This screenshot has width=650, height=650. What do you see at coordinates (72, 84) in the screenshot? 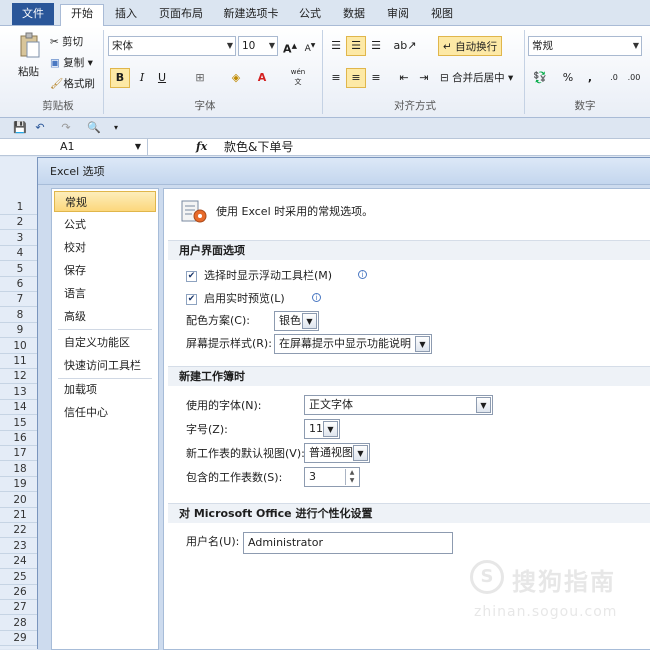
I see `format-painter-button: 🖌格式刷` at bounding box center [72, 84].